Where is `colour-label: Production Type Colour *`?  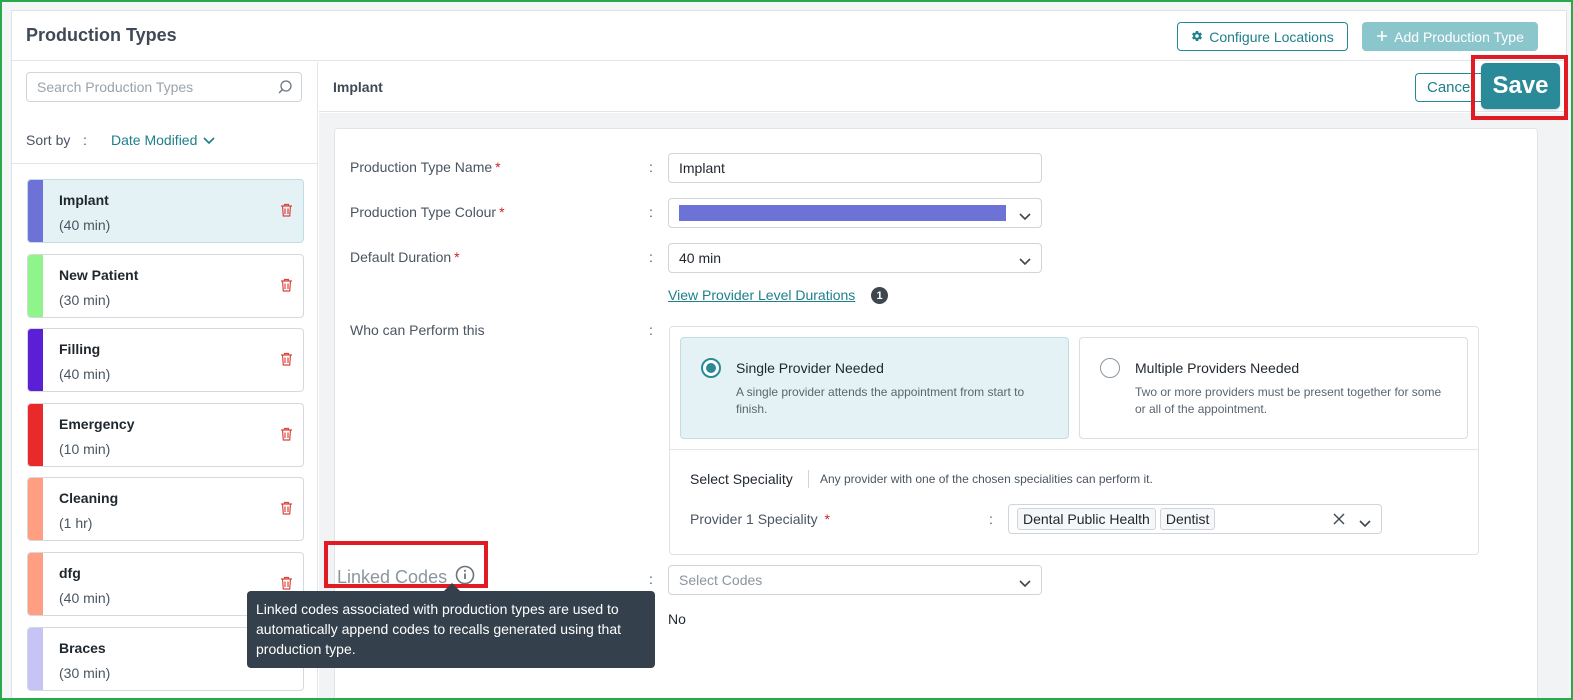
colour-label: Production Type Colour * is located at coordinates (427, 212).